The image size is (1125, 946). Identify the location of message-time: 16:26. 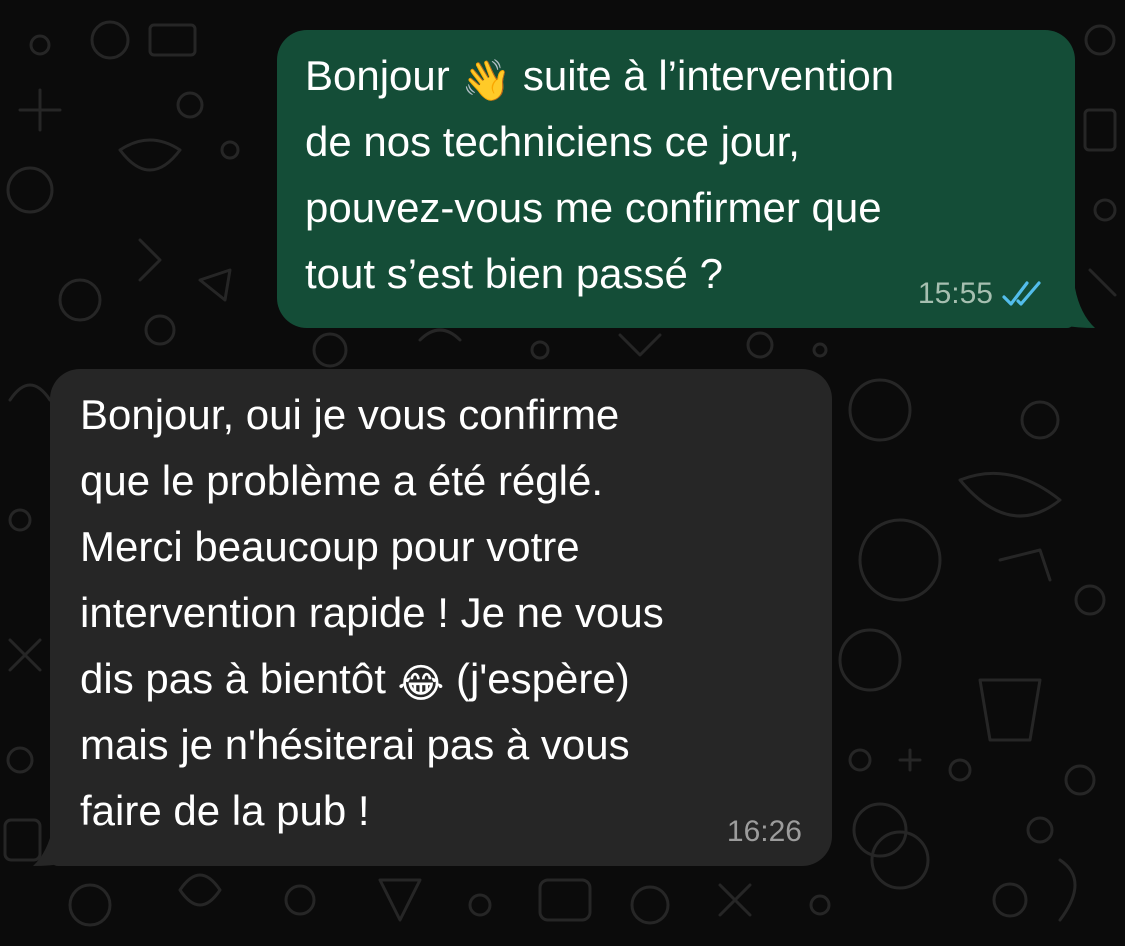
(764, 831).